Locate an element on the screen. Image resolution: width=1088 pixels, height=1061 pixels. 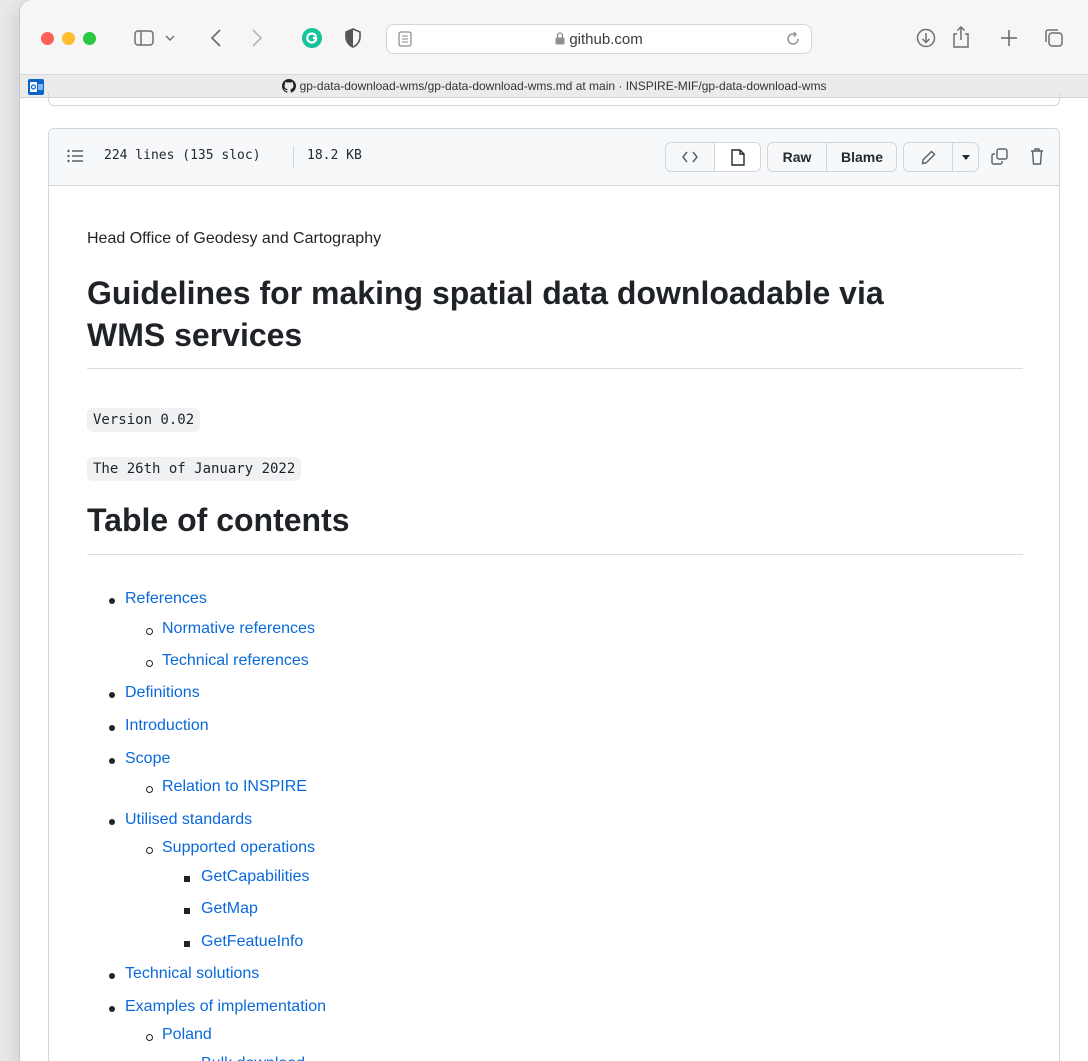
browser-toolbar: github.com is located at coordinates (554, 37).